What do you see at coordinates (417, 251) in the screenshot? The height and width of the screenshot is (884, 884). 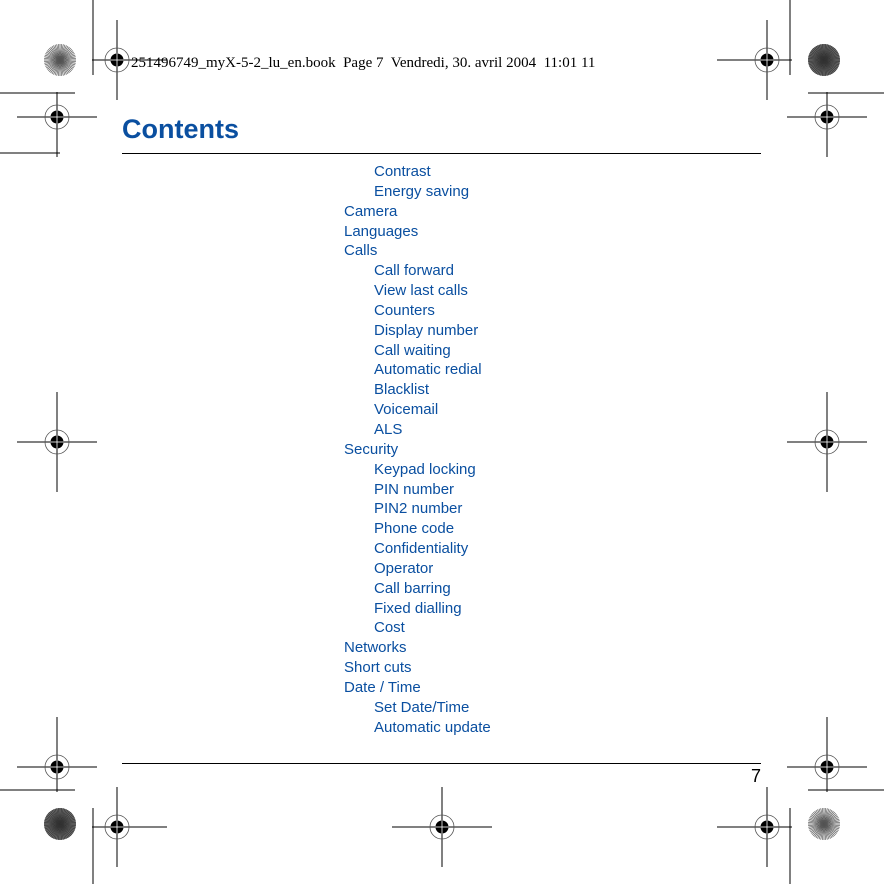 I see `toc-section: Calls` at bounding box center [417, 251].